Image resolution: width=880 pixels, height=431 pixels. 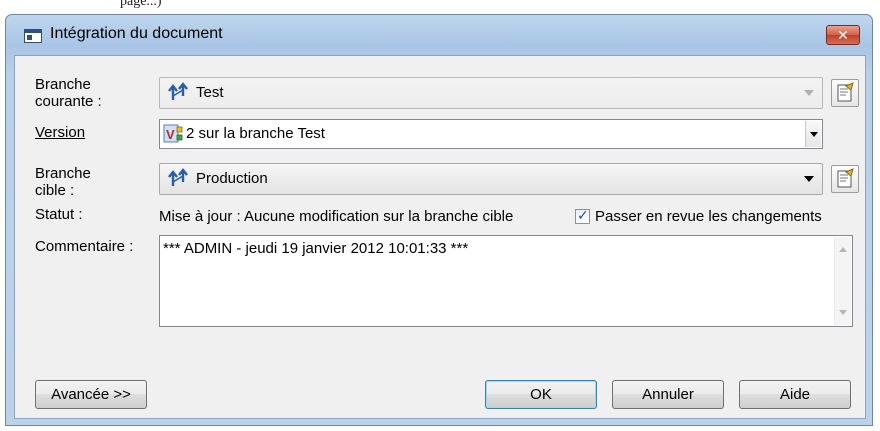 I want to click on version-icon: V, so click(x=173, y=133).